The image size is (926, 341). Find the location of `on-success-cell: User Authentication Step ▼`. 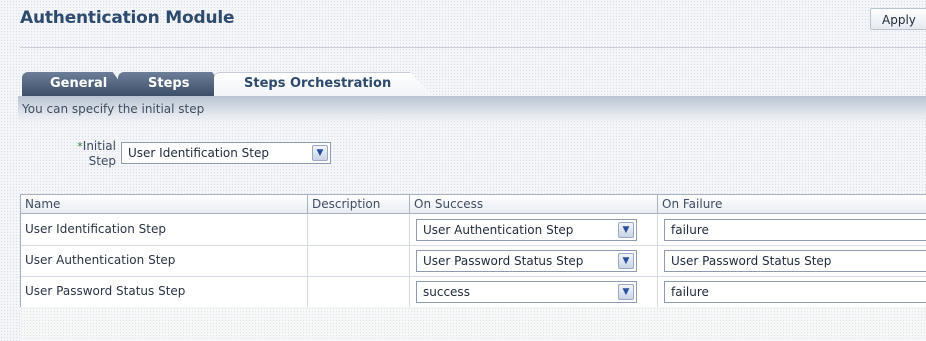

on-success-cell: User Authentication Step ▼ is located at coordinates (534, 229).